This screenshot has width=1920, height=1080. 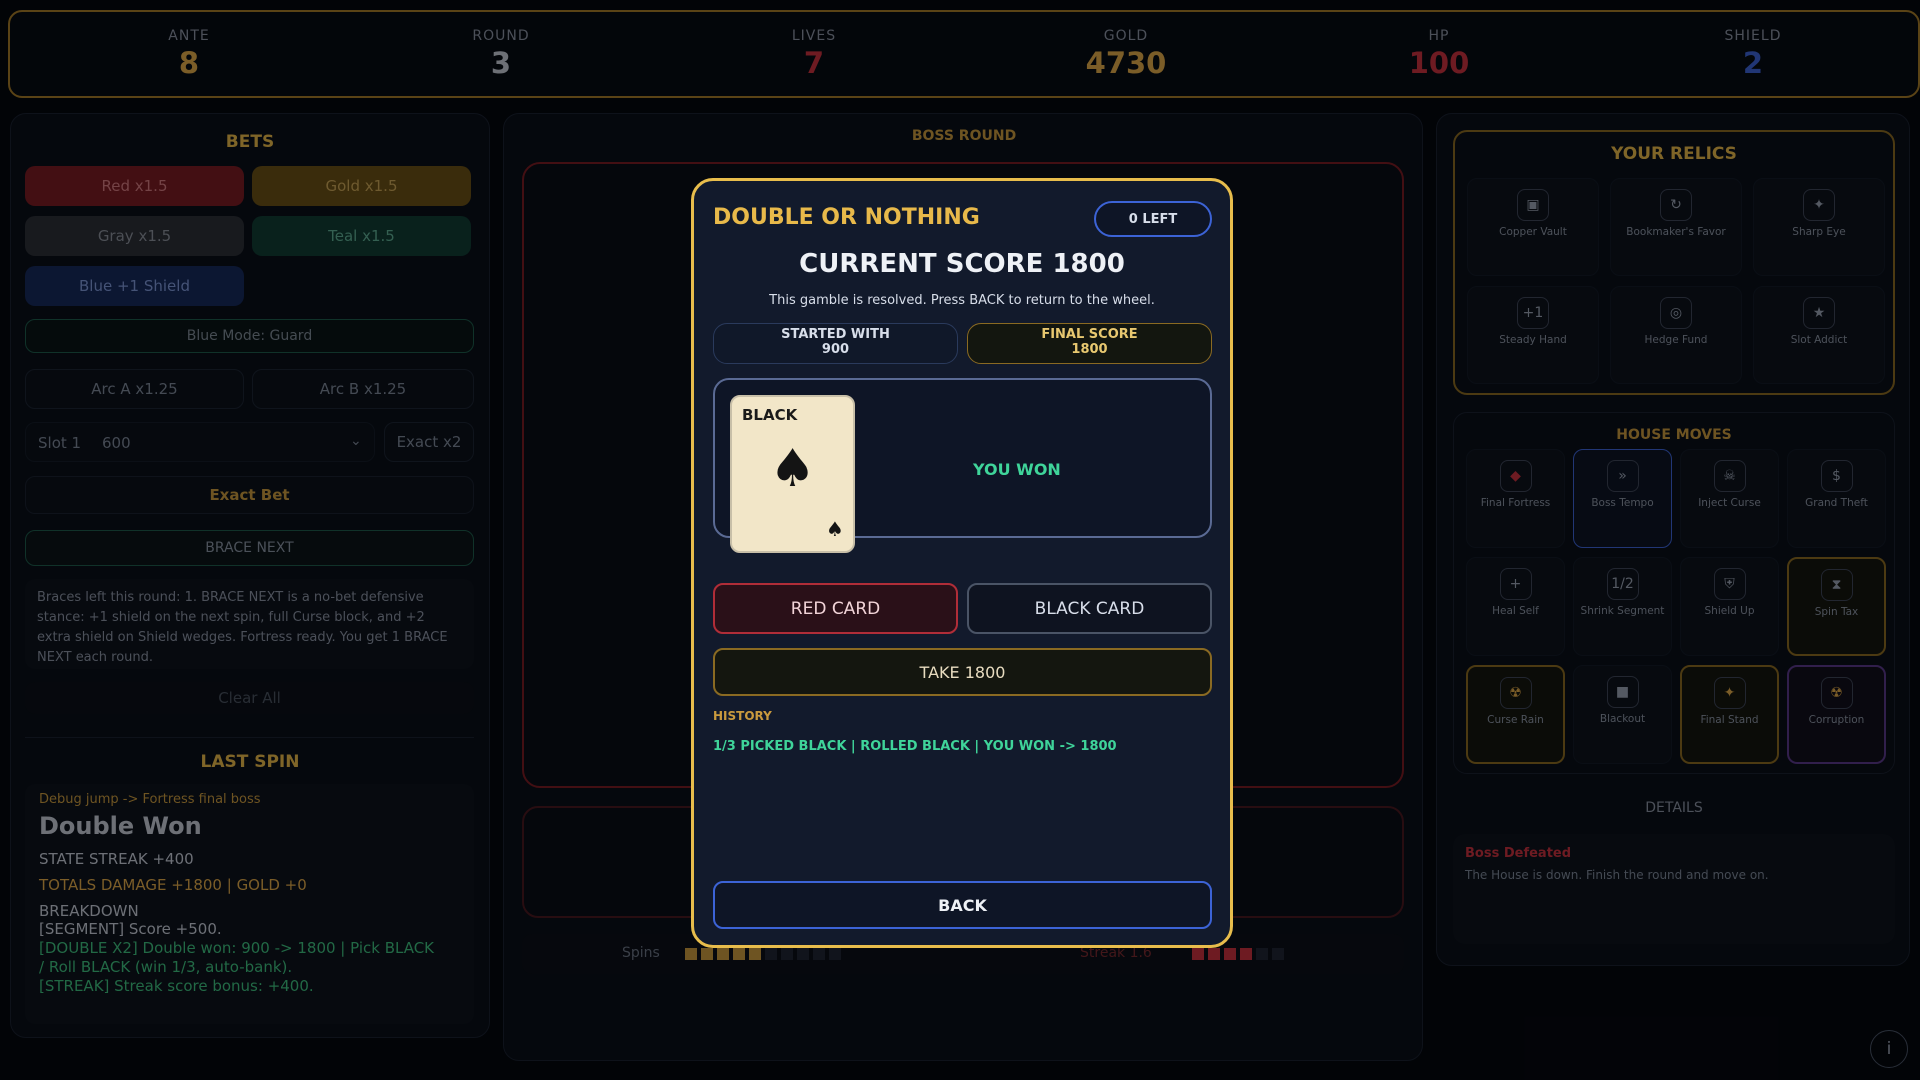 What do you see at coordinates (846, 217) in the screenshot?
I see `modal-title: DOUBLE OR NOTHING` at bounding box center [846, 217].